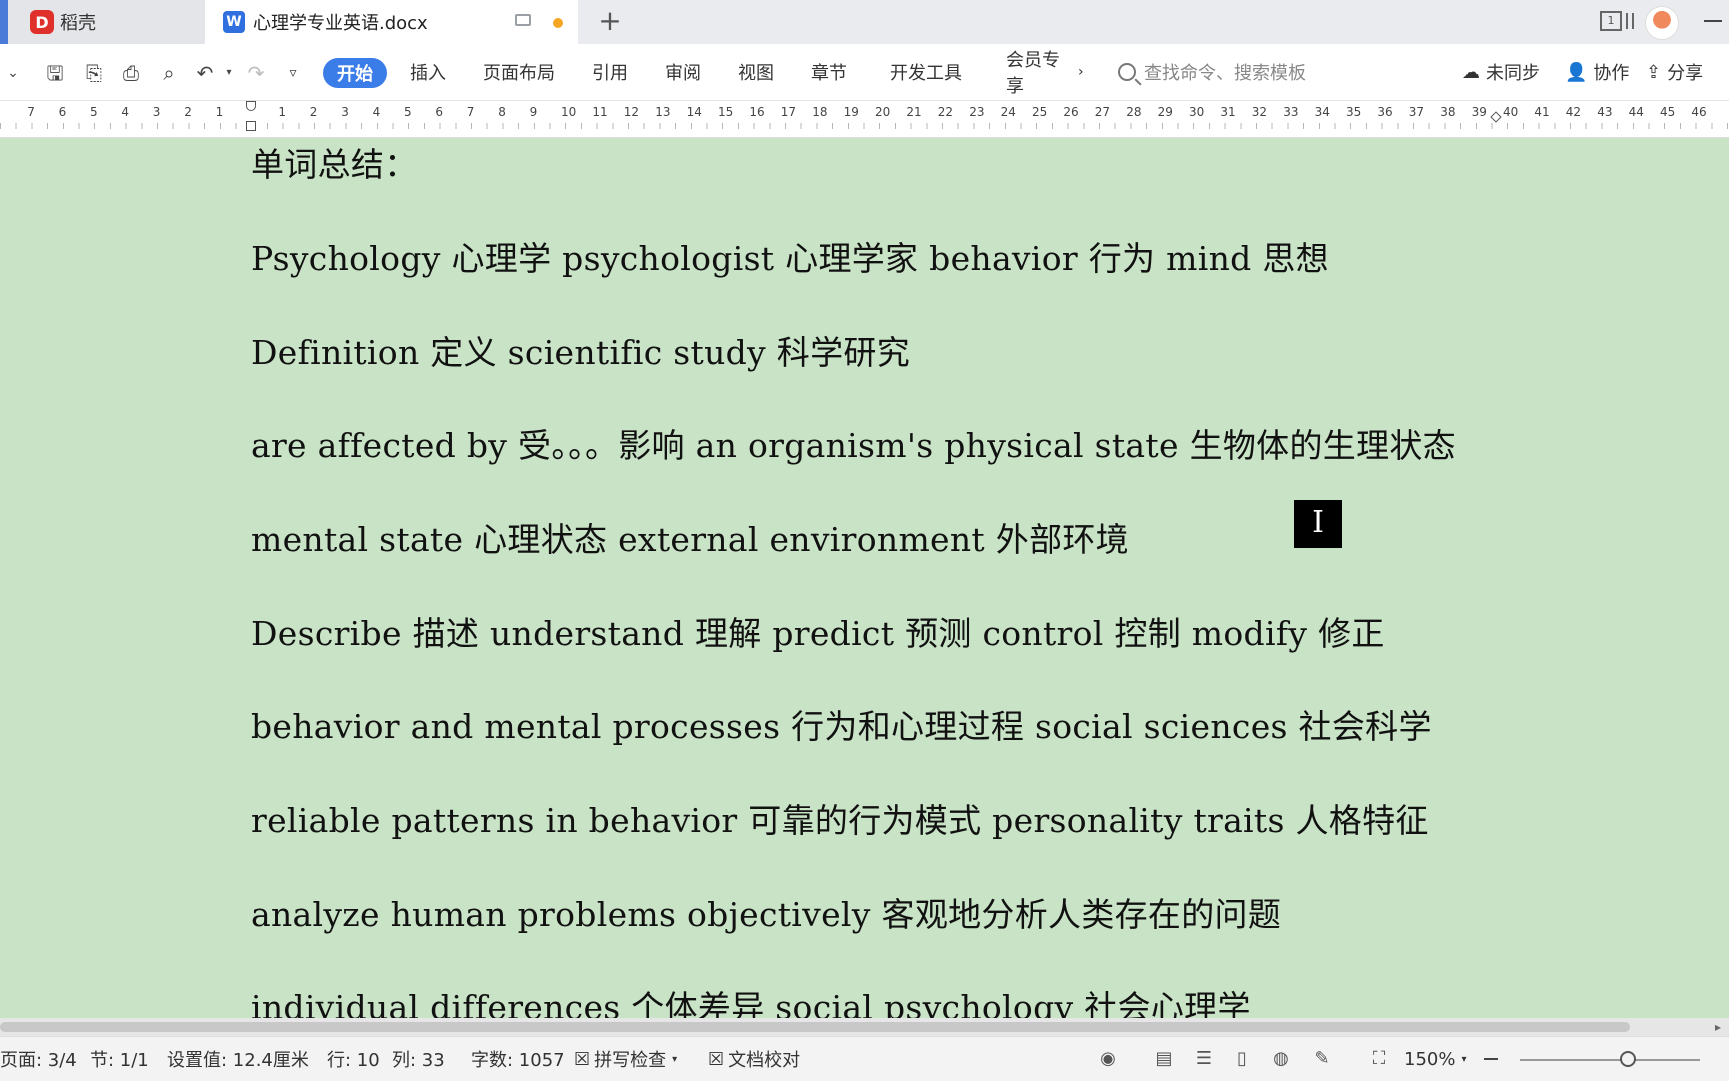  Describe the element at coordinates (1102, 112) in the screenshot. I see `ruler-number: 27` at that location.